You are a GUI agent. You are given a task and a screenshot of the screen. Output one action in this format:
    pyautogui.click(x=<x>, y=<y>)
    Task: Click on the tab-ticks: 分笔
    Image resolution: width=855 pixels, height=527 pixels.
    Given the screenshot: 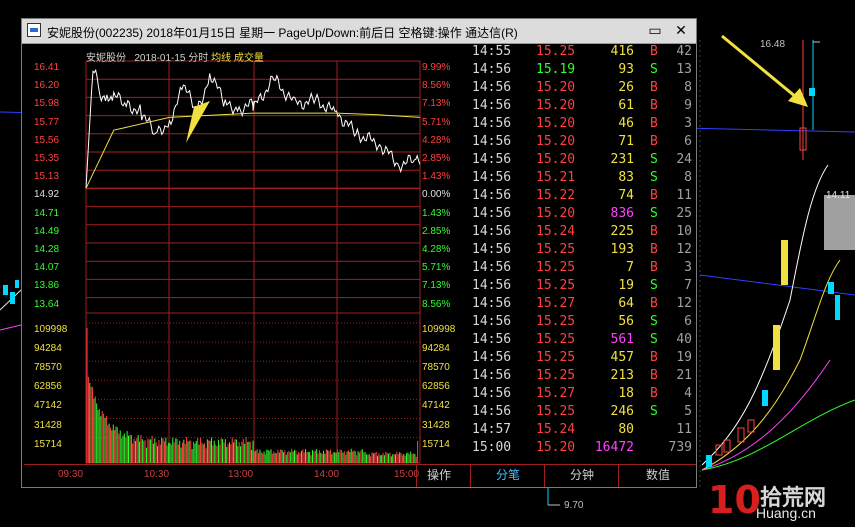 What is the action you would take?
    pyautogui.click(x=507, y=476)
    